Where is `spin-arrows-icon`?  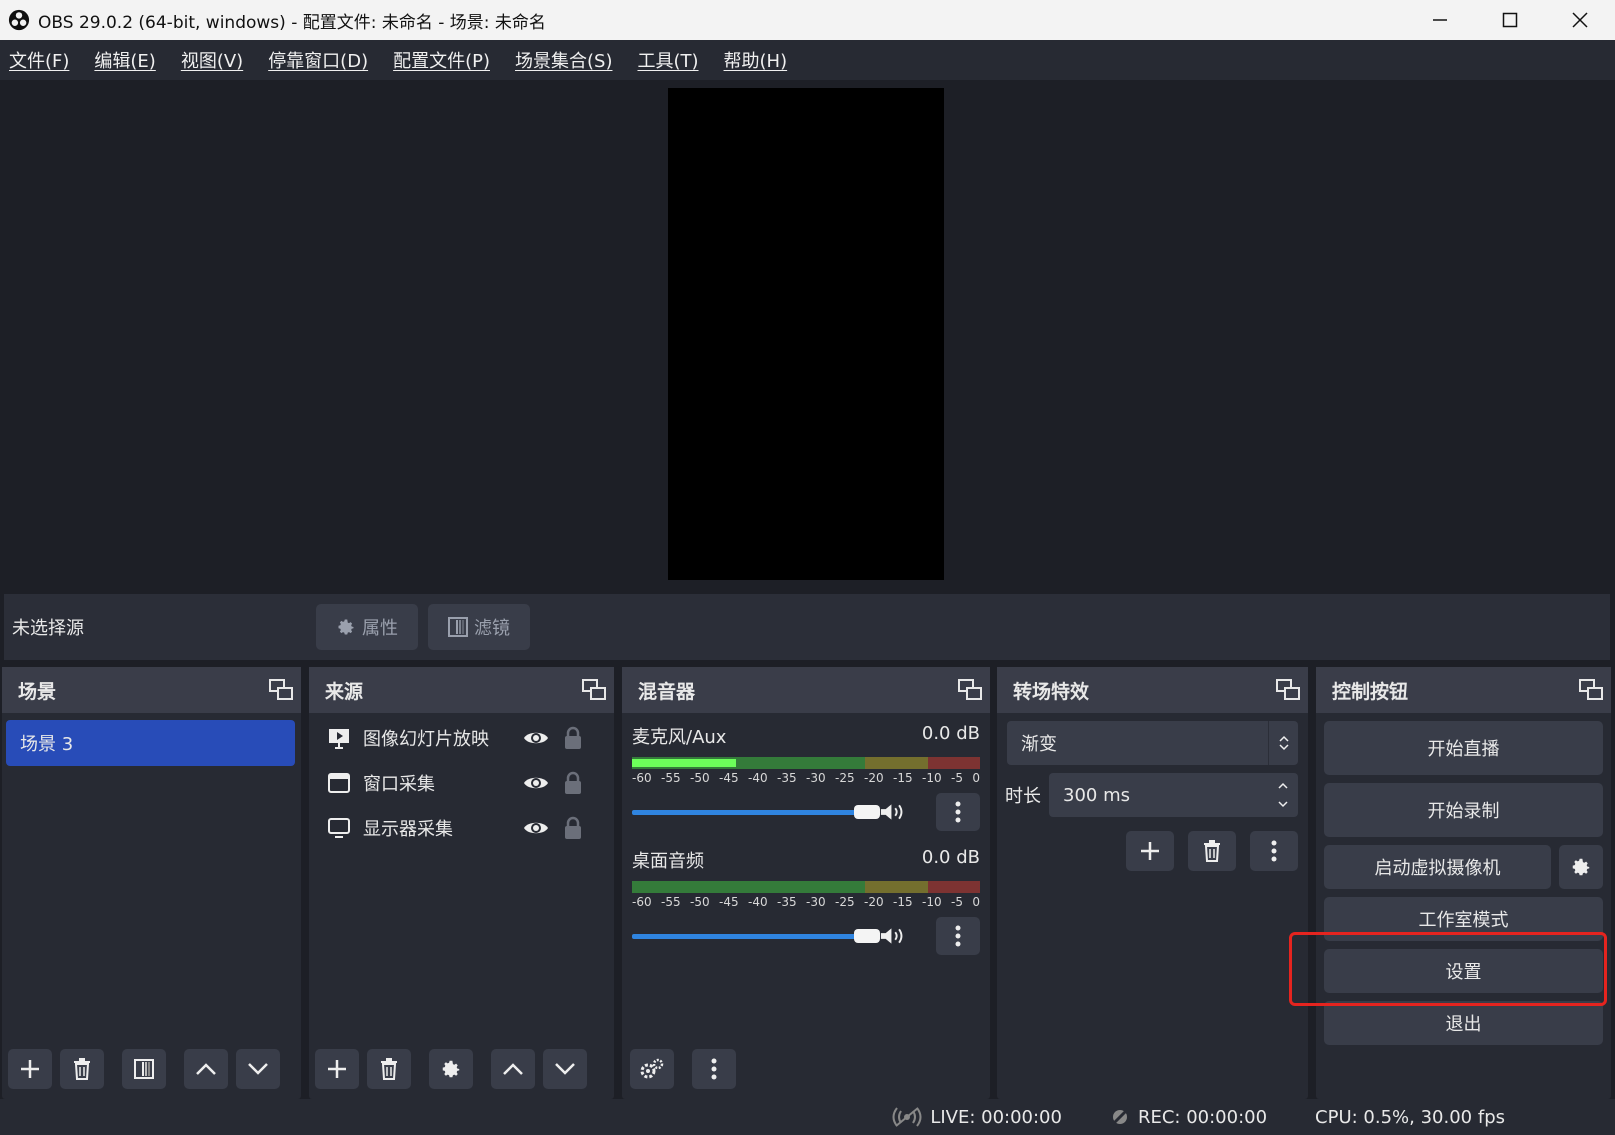 spin-arrows-icon is located at coordinates (1283, 795).